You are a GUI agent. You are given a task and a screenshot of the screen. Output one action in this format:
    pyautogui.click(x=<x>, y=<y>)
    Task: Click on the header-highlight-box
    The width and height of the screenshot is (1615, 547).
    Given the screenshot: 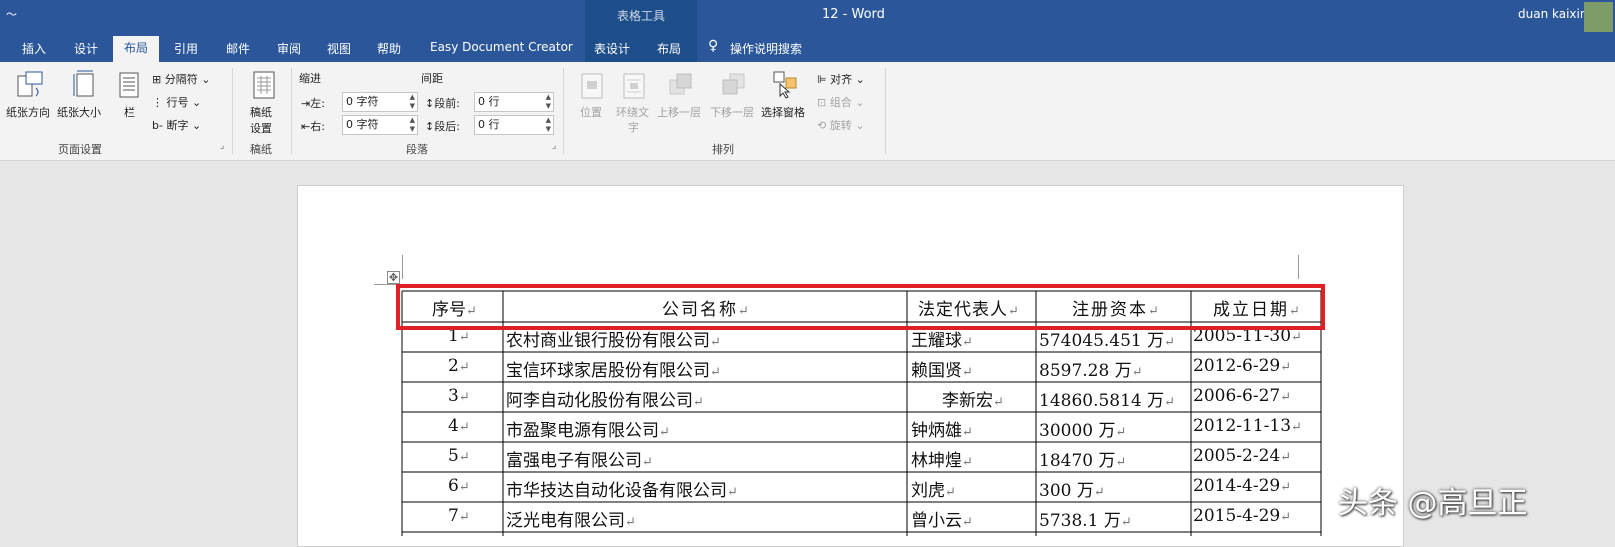 What is the action you would take?
    pyautogui.click(x=860, y=307)
    